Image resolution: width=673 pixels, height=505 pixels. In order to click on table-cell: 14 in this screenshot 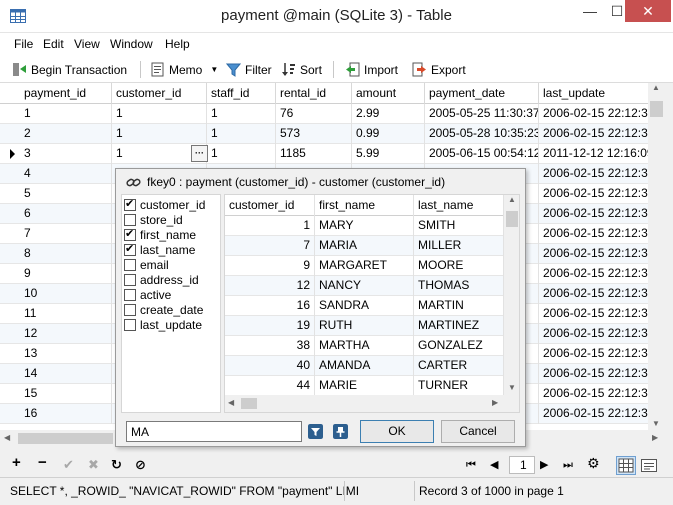, I will do `click(66, 374)`.